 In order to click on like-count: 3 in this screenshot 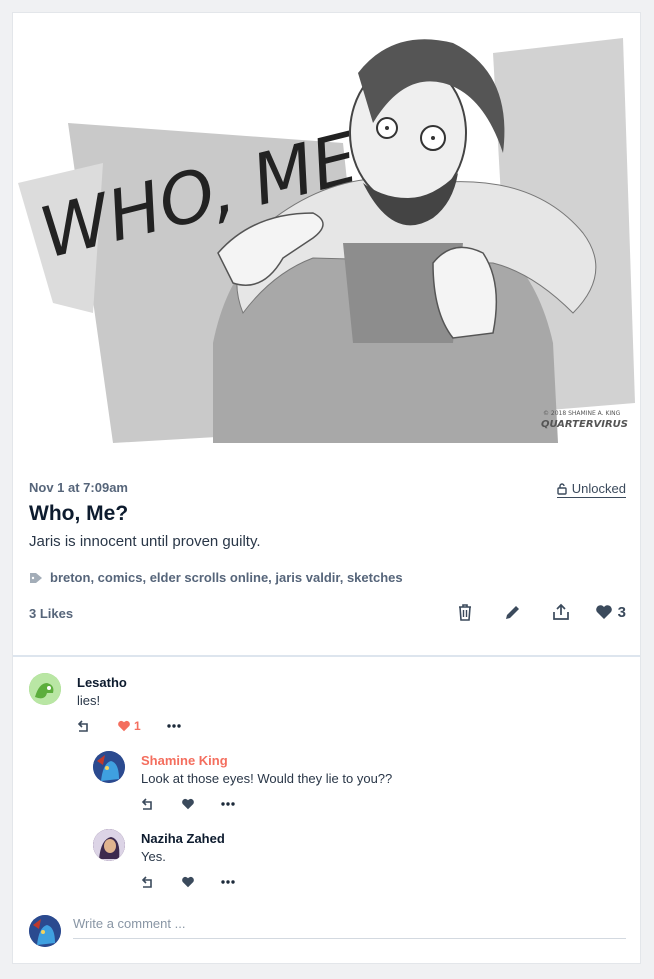, I will do `click(621, 612)`.